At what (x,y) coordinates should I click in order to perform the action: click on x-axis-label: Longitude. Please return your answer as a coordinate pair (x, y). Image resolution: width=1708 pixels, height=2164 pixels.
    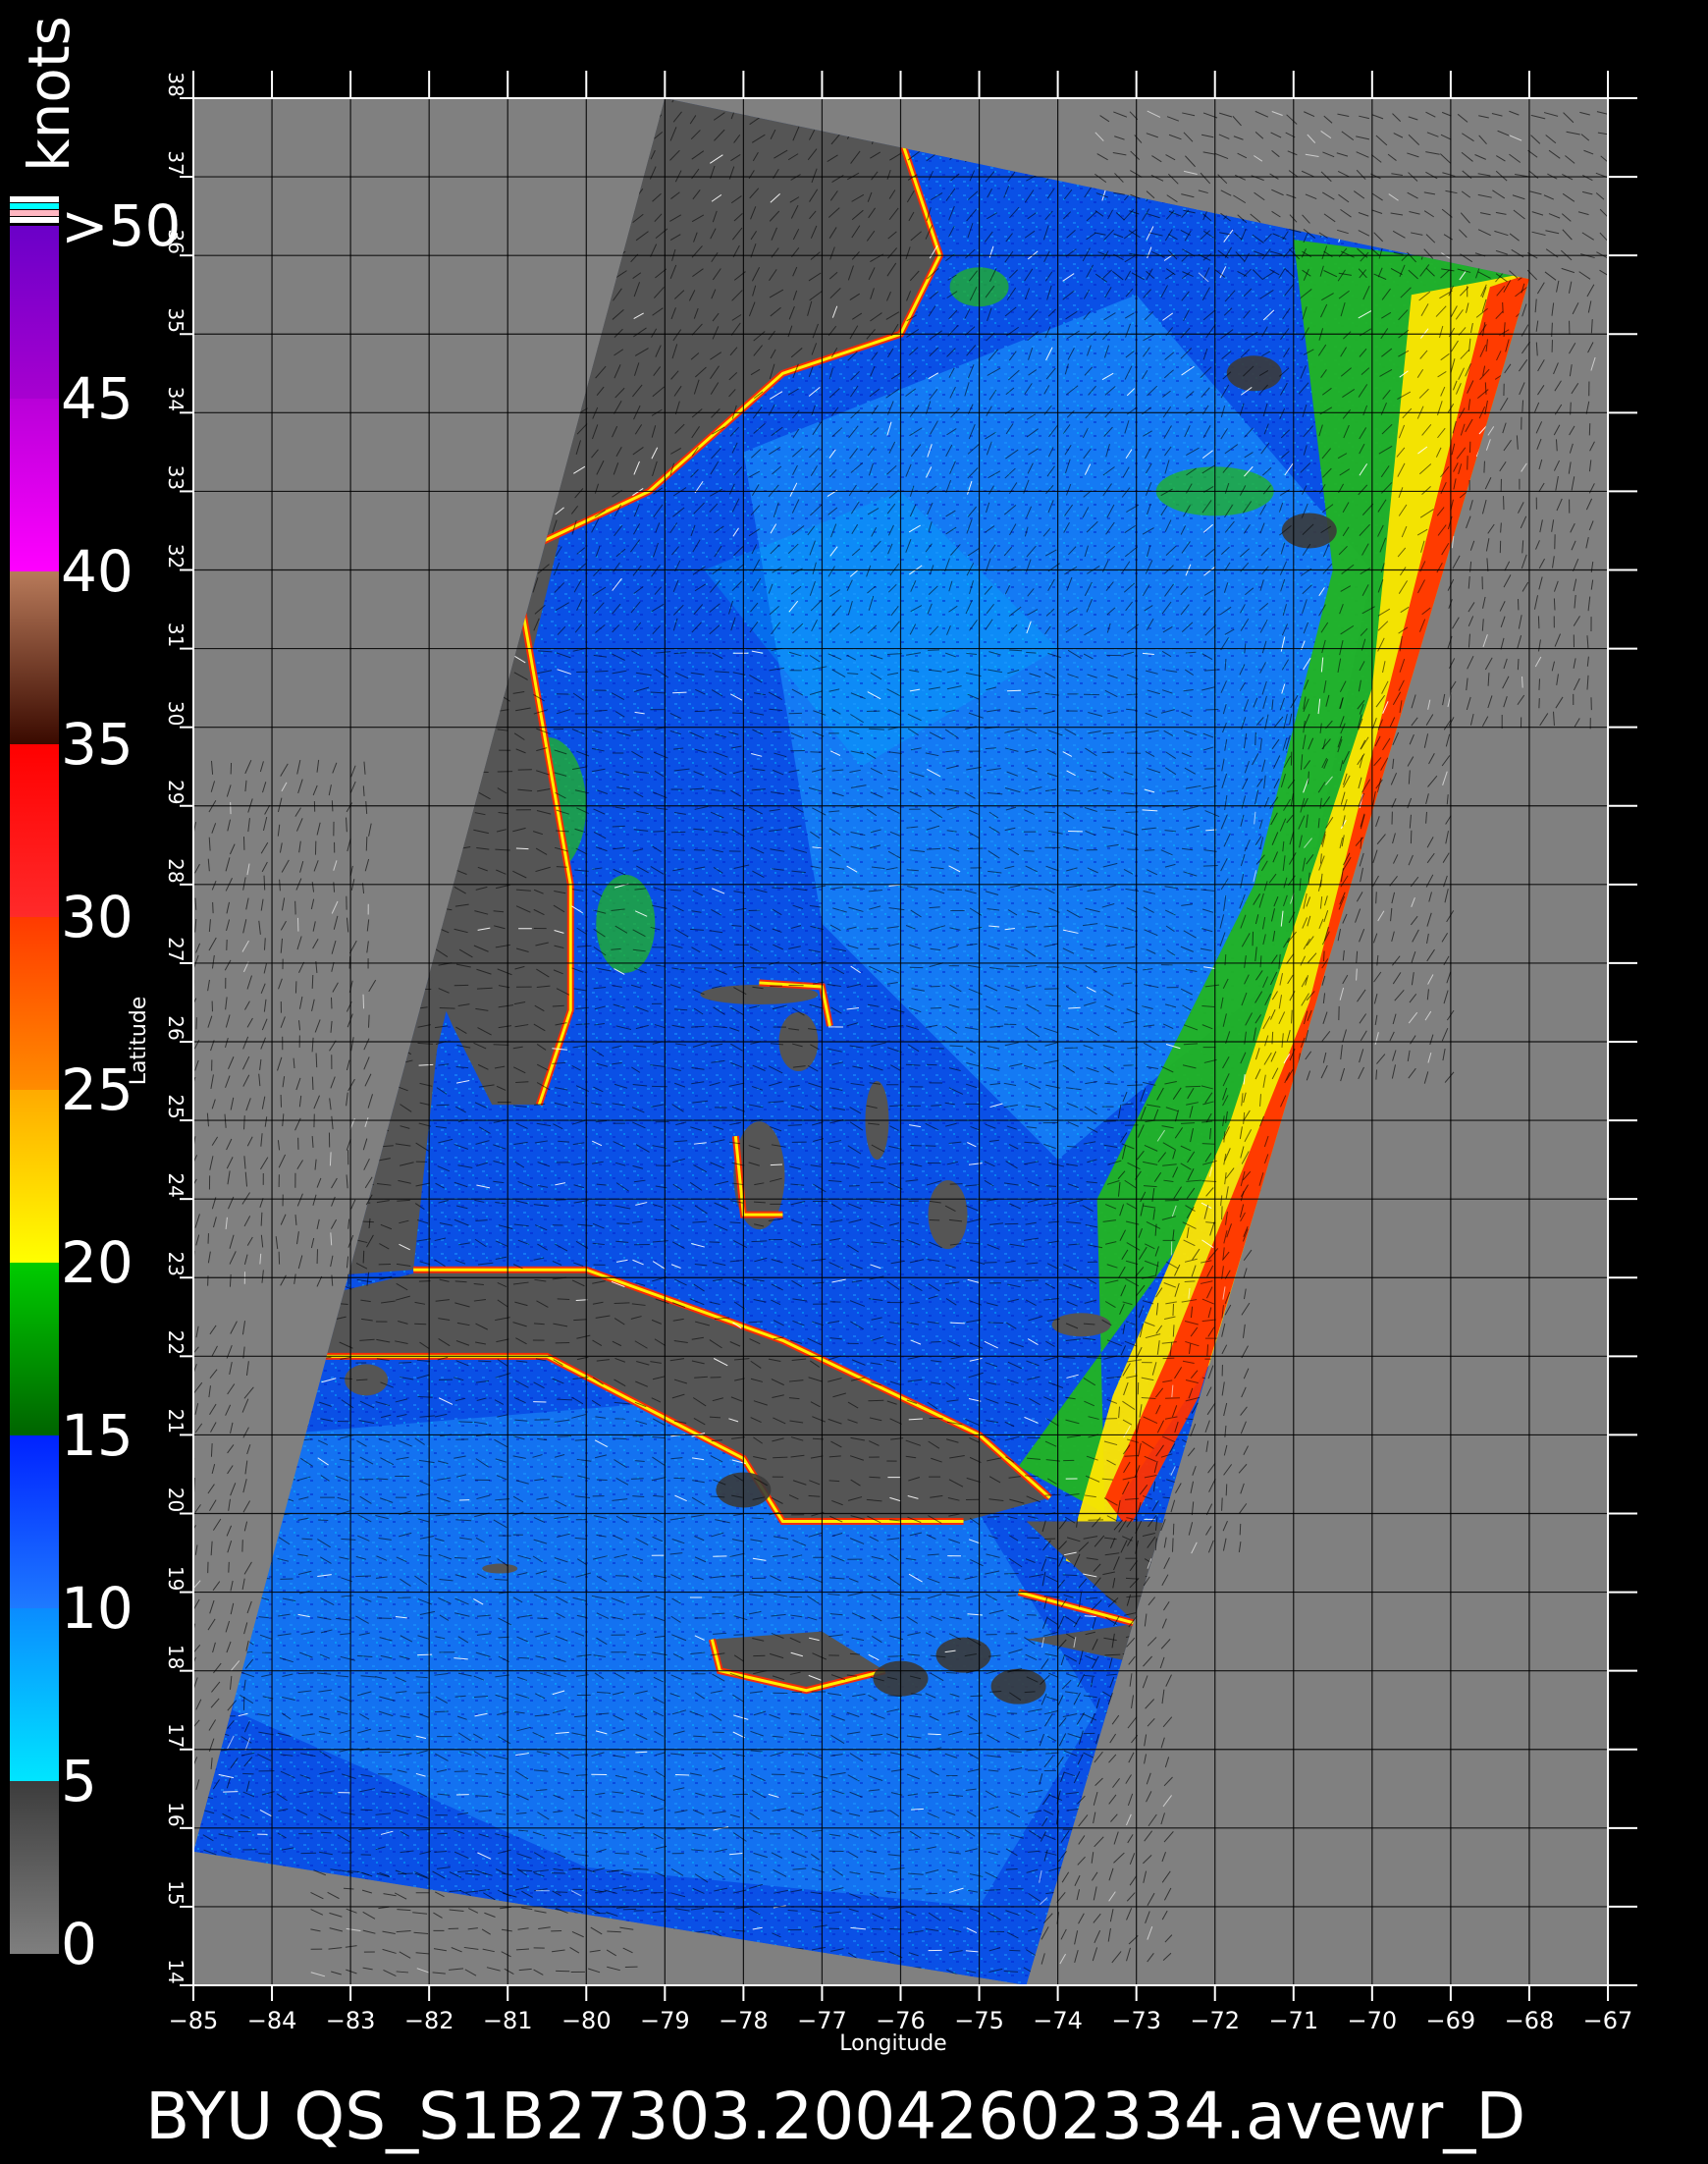
    Looking at the image, I should click on (892, 2044).